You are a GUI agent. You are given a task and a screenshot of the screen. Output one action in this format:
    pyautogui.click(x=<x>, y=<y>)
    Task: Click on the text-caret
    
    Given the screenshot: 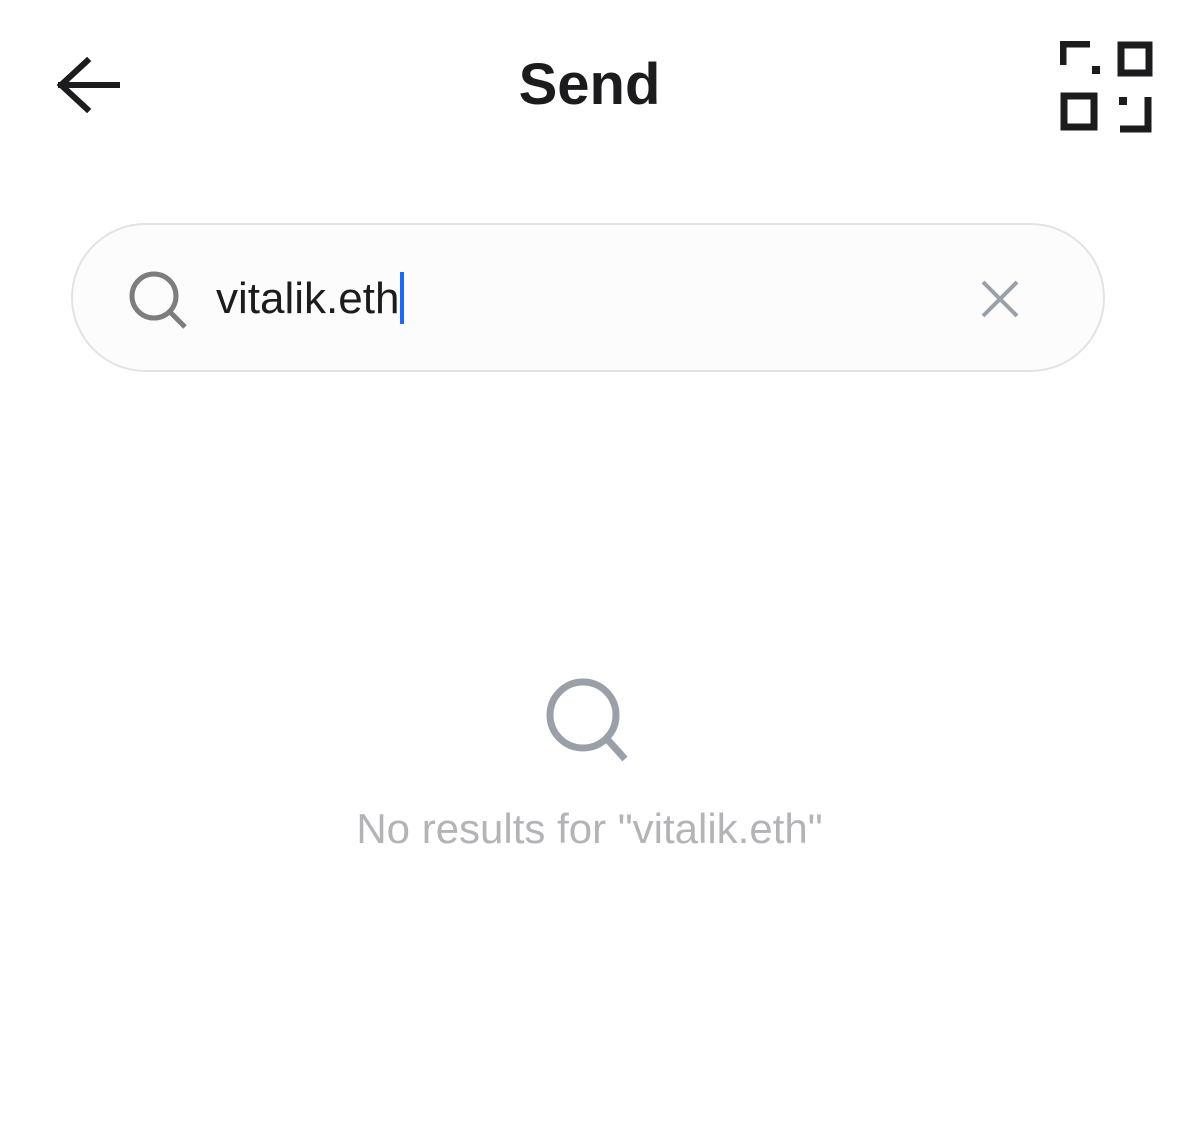 What is the action you would take?
    pyautogui.click(x=402, y=298)
    